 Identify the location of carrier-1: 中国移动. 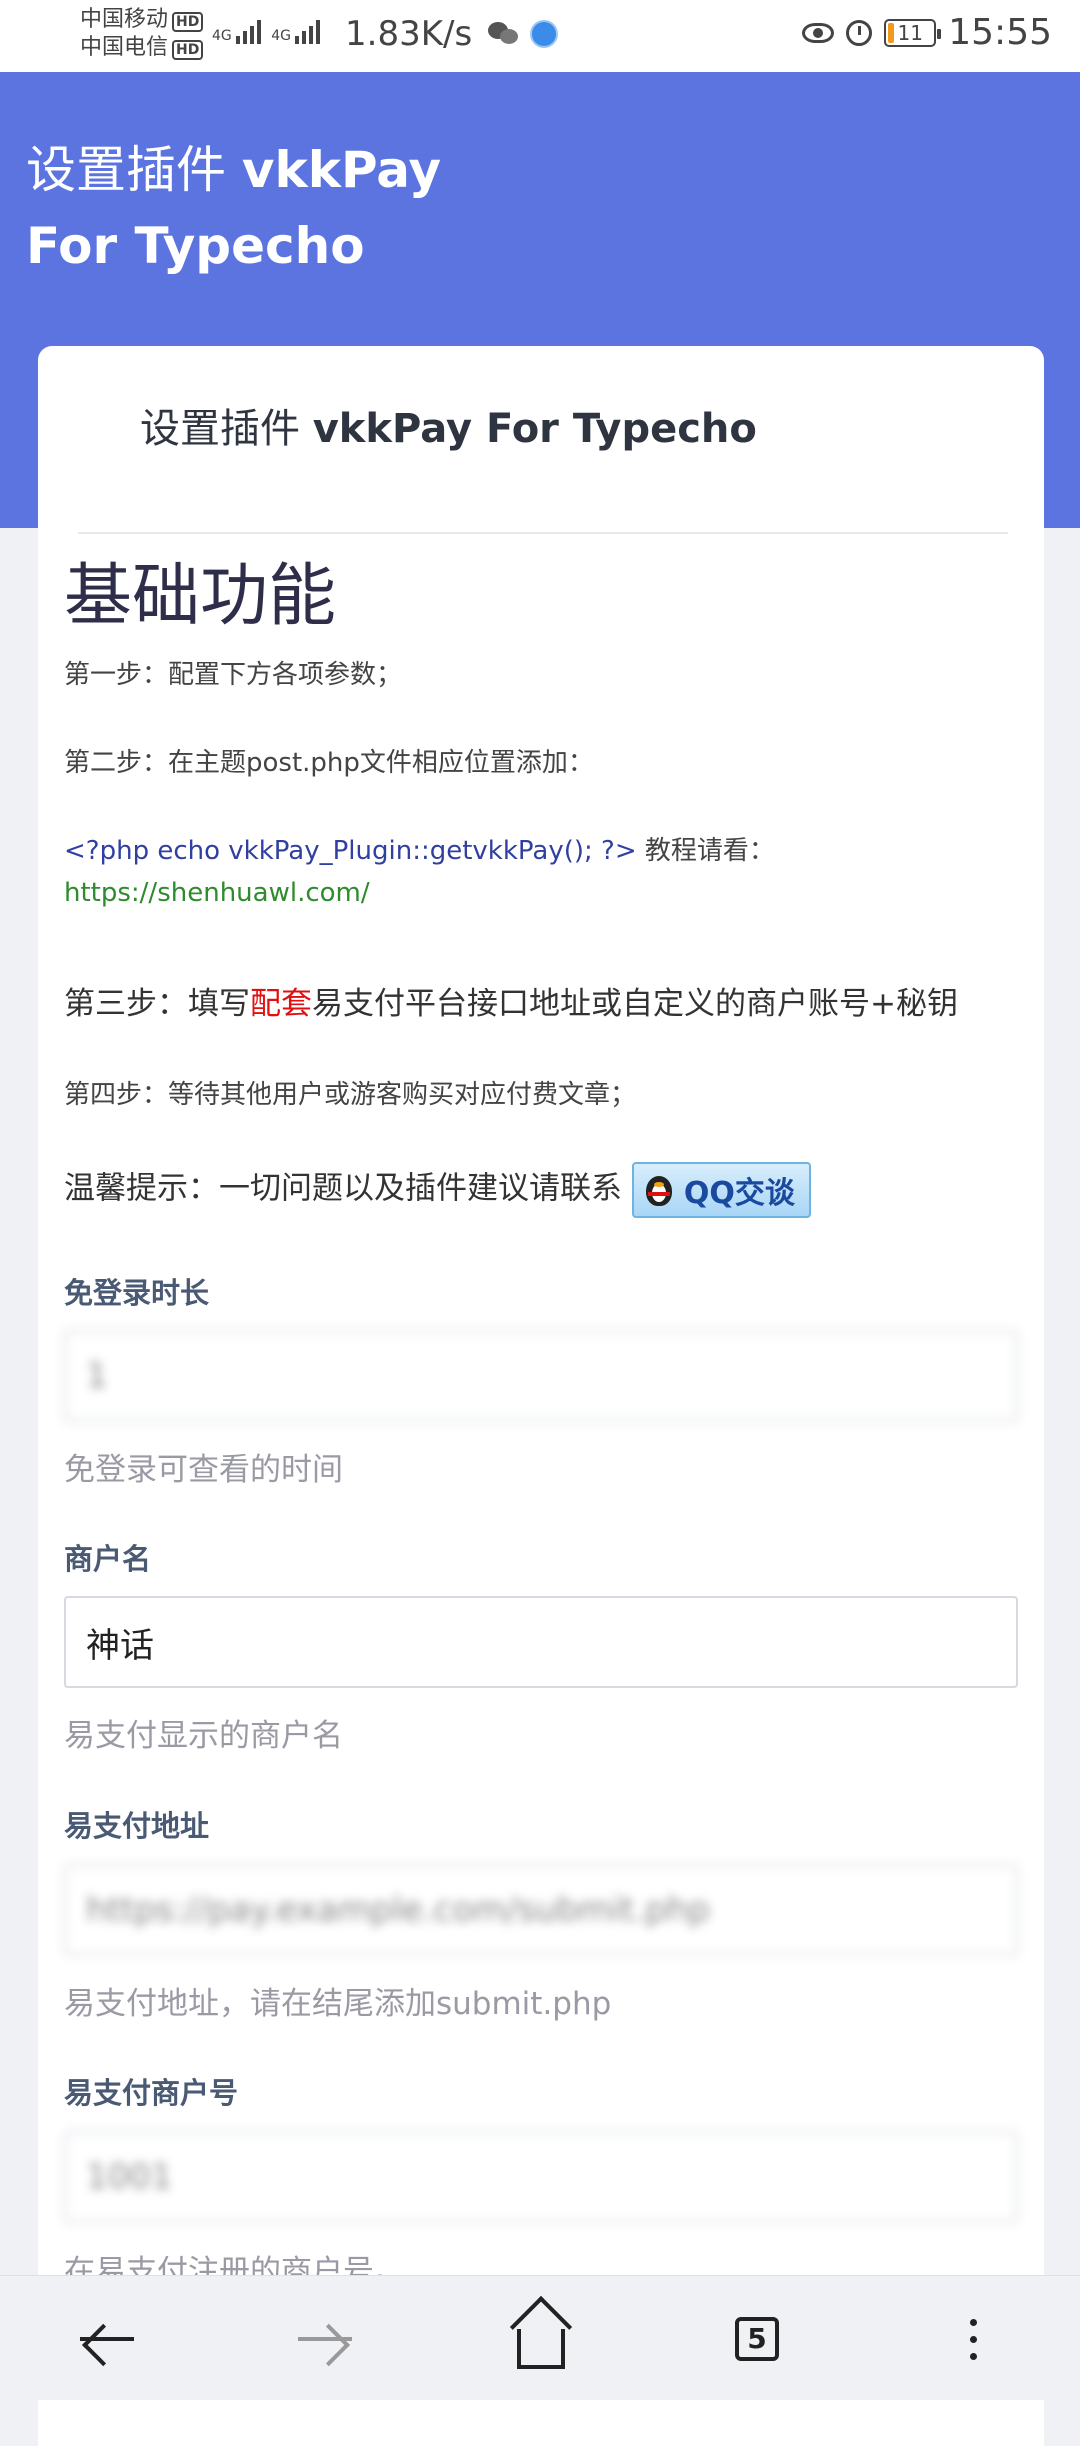
(124, 19).